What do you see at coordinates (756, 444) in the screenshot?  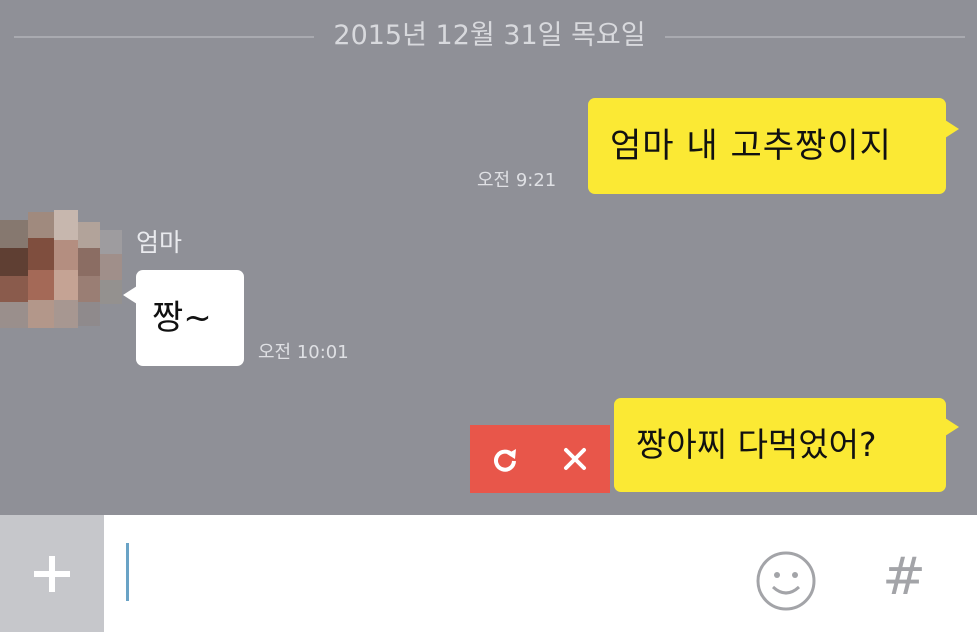 I see `message-text: 짱아찌 다먹었어?` at bounding box center [756, 444].